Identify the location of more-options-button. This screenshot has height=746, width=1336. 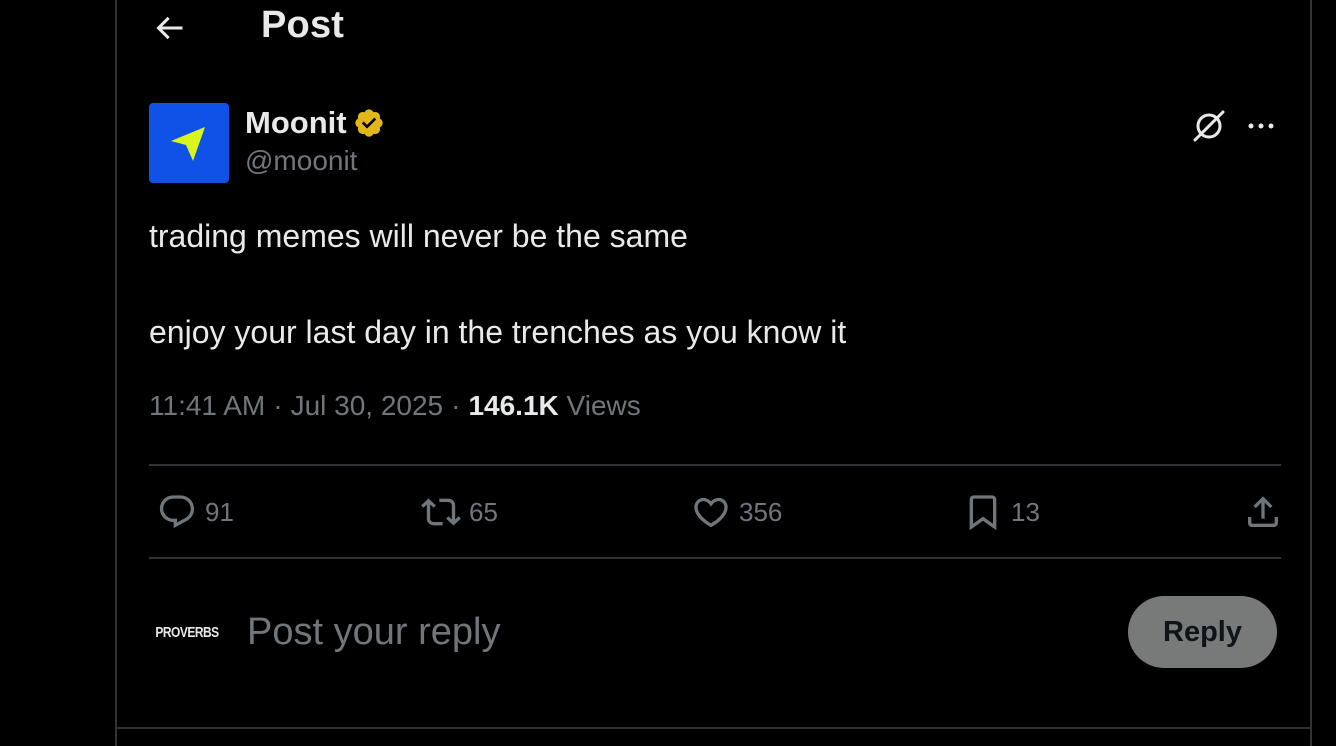
(1261, 126).